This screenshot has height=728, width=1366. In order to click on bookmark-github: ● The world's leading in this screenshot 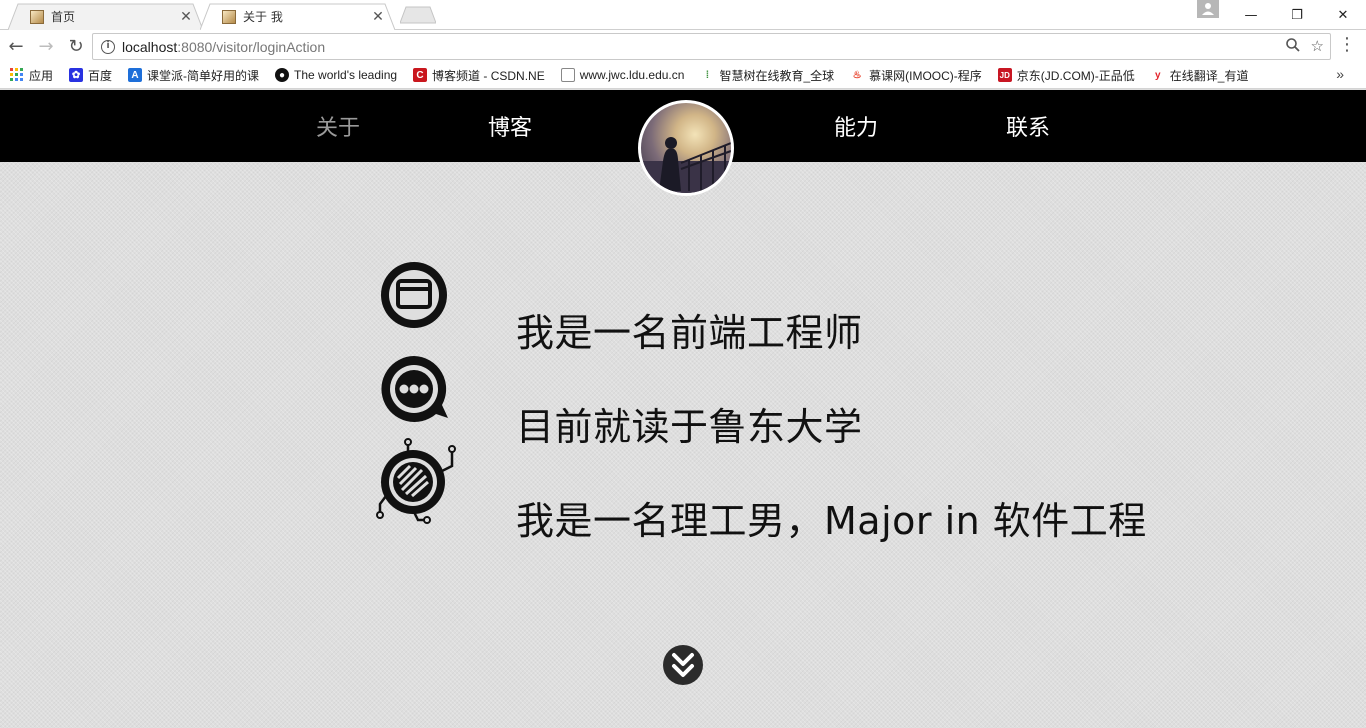, I will do `click(336, 75)`.